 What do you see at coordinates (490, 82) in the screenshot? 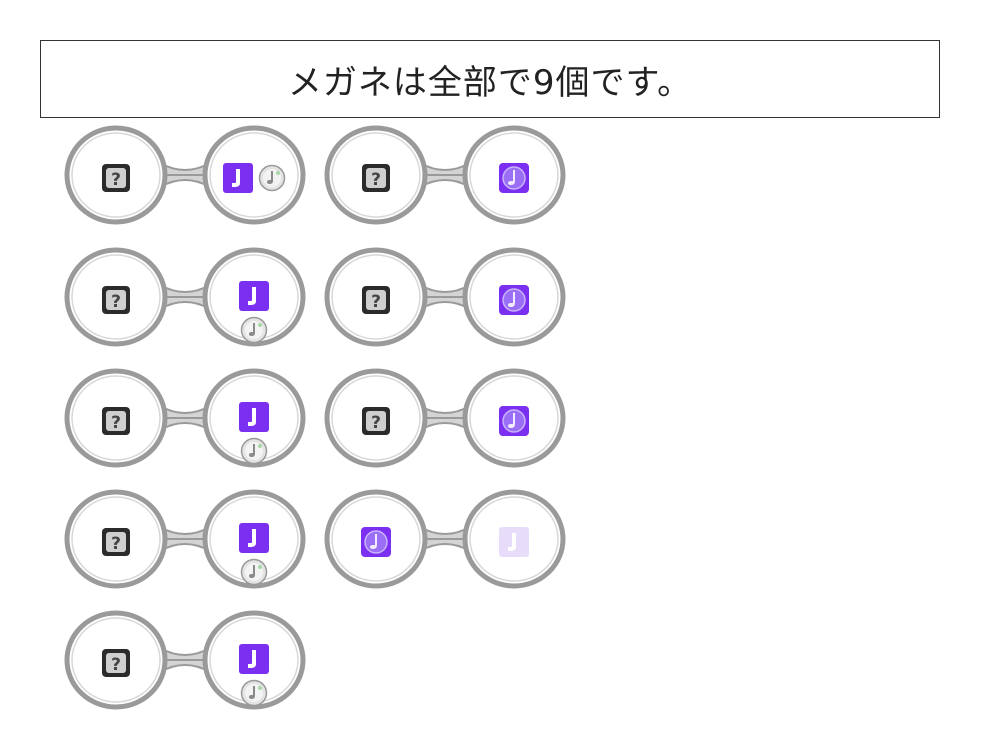
I see `title-text: メガネは全部で9個です。` at bounding box center [490, 82].